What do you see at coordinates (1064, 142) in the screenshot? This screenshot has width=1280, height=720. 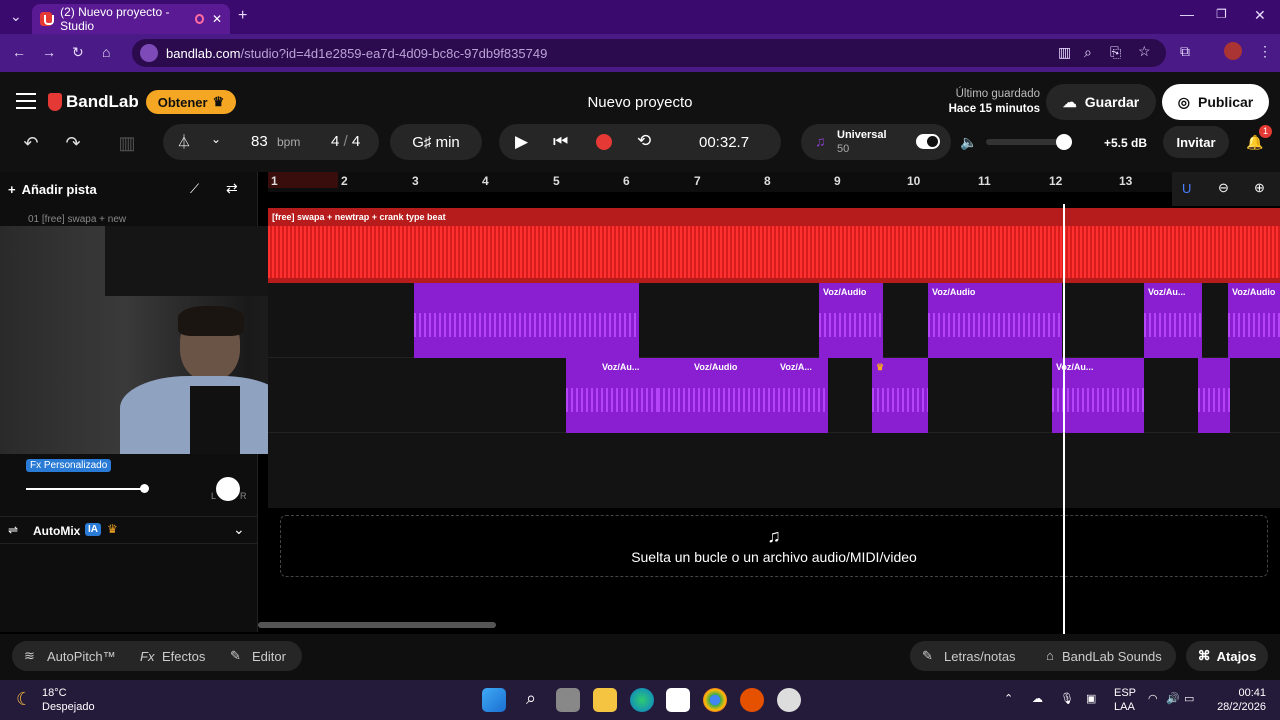 I see `master-volume-knob` at bounding box center [1064, 142].